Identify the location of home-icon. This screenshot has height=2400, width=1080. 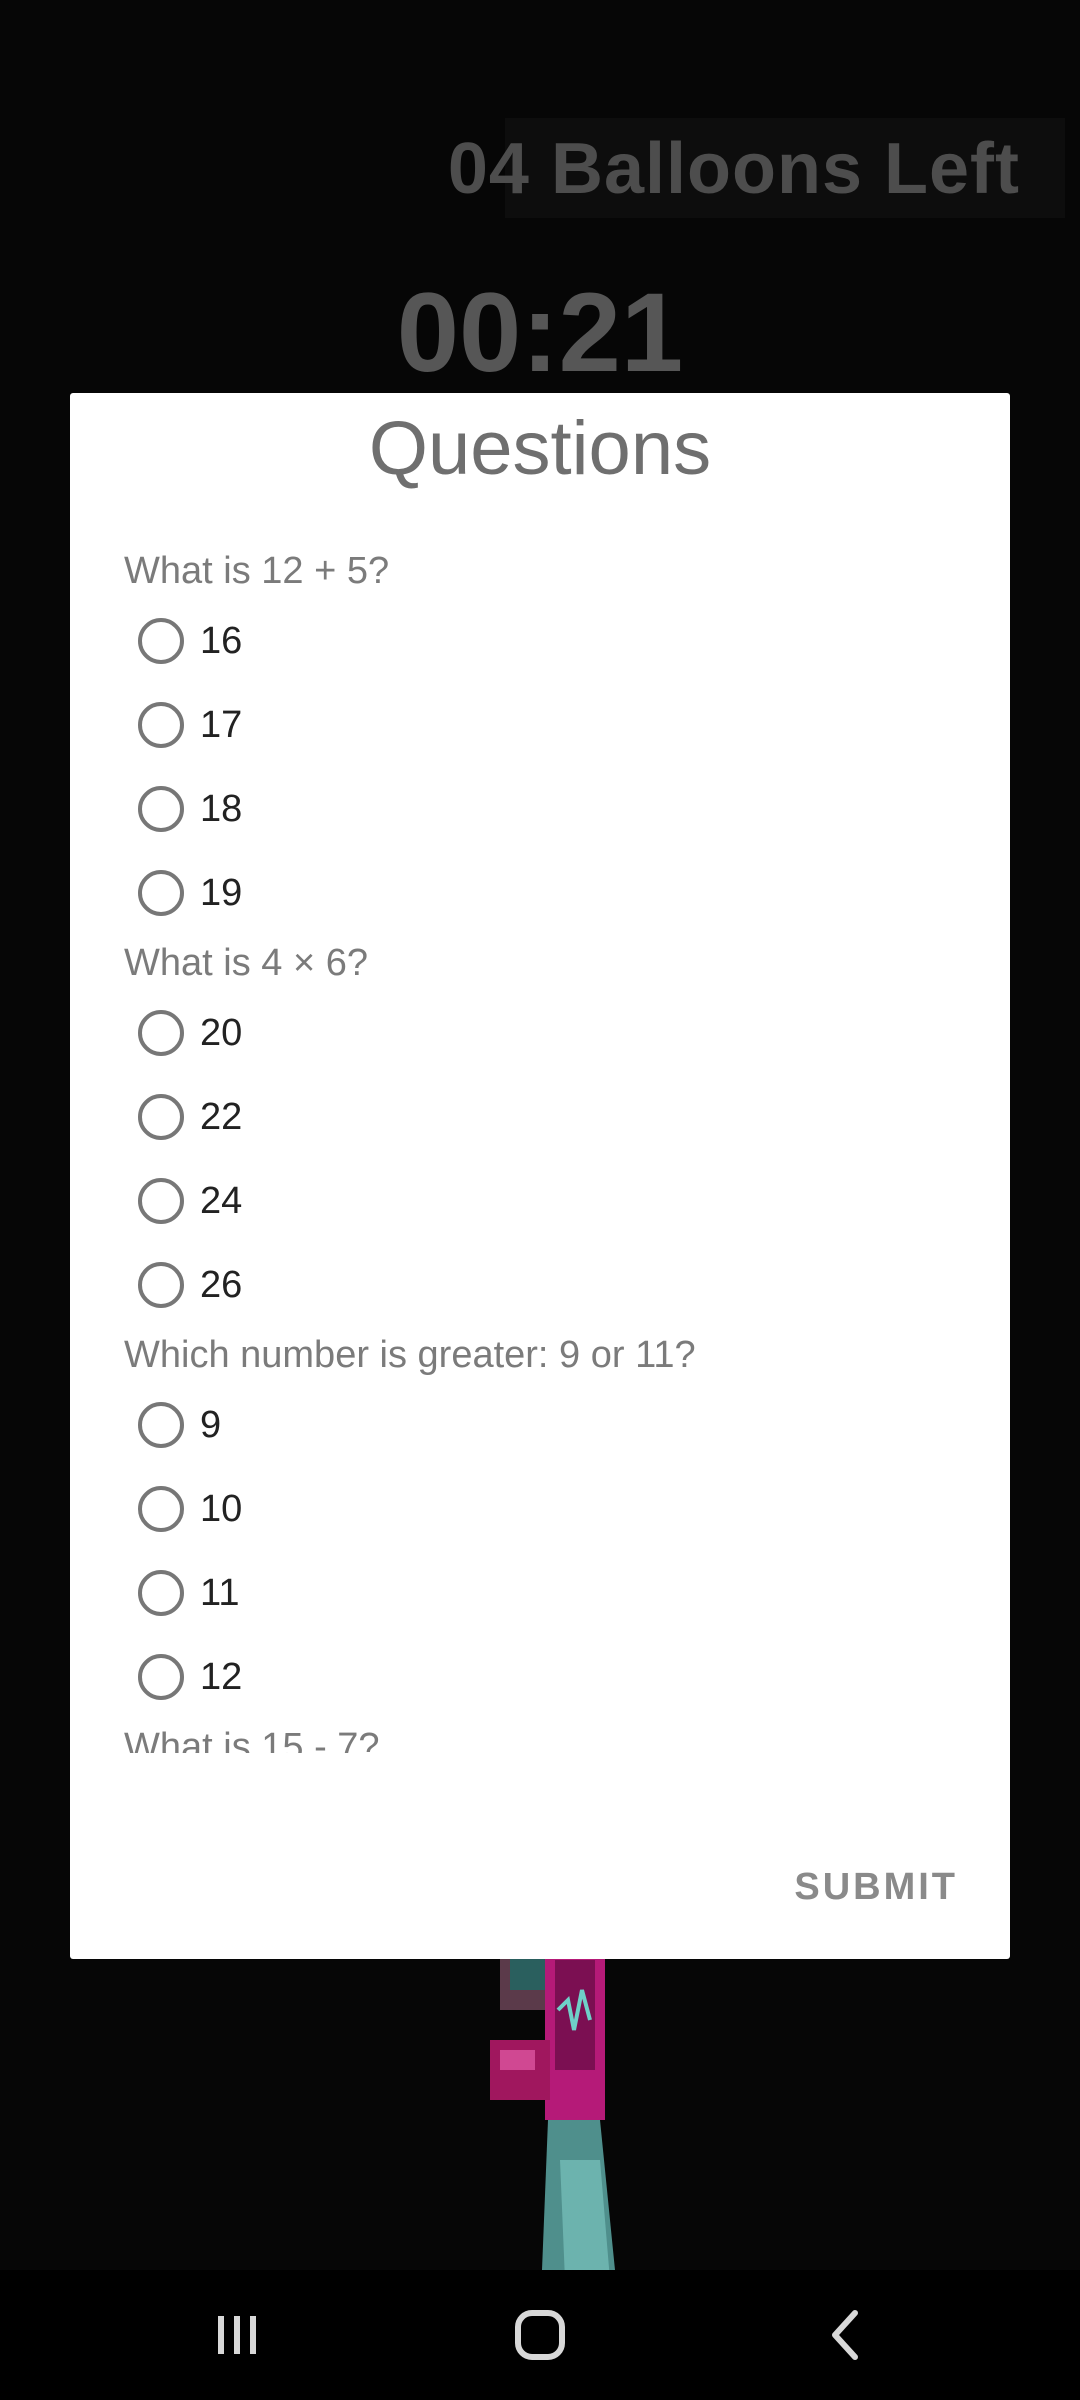
(540, 2335).